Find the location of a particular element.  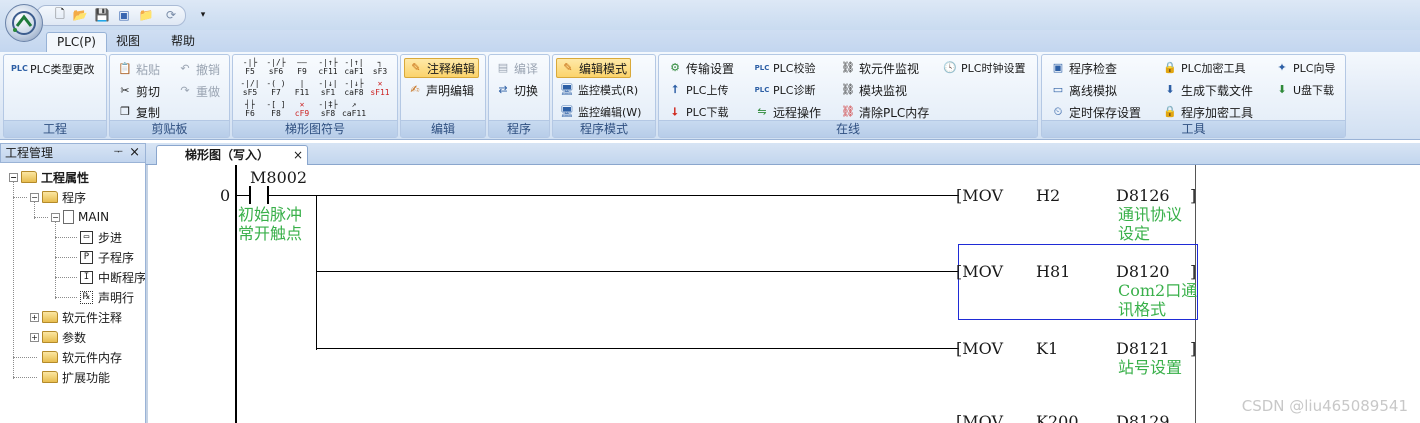

ladder-pulse-button: -|↑├ cF11 is located at coordinates (328, 68).